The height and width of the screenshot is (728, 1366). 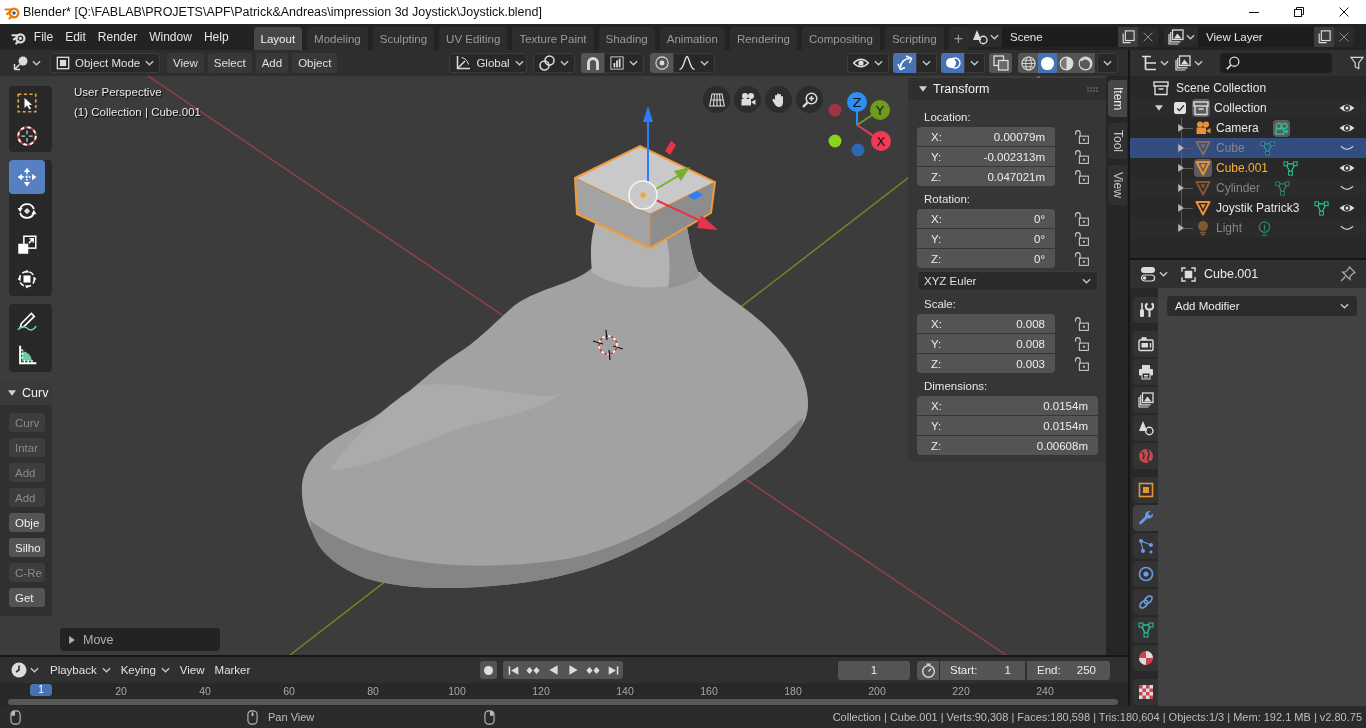 I want to click on x-axis-arrow, so click(x=686, y=214).